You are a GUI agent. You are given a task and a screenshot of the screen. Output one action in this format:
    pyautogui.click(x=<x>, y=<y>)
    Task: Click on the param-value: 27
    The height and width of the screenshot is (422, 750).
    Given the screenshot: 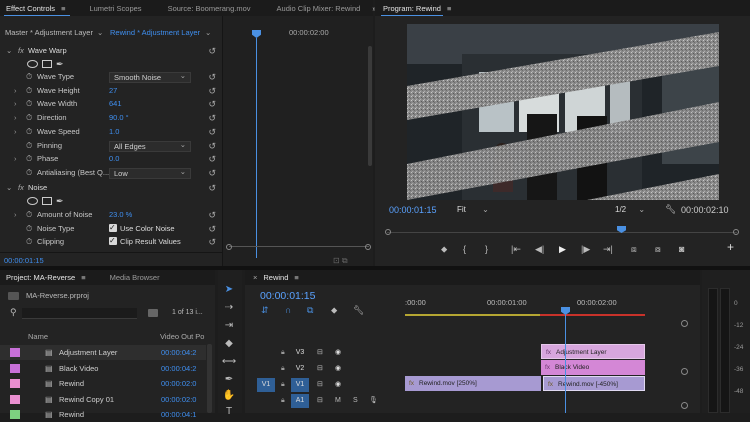 What is the action you would take?
    pyautogui.click(x=113, y=91)
    